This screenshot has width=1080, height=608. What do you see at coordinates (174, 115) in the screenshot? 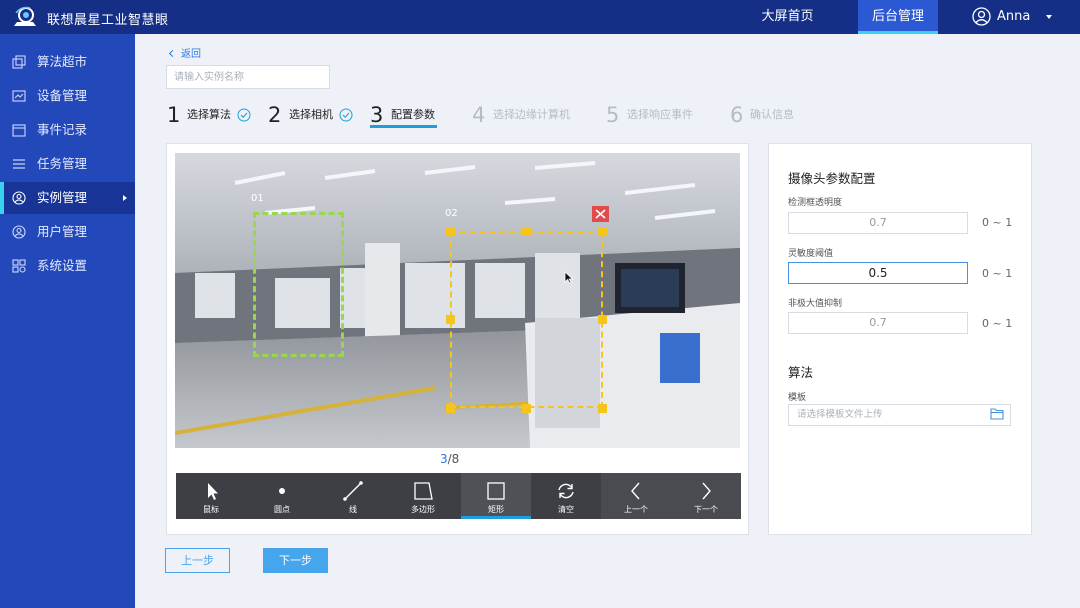
I see `step-number: 1` at bounding box center [174, 115].